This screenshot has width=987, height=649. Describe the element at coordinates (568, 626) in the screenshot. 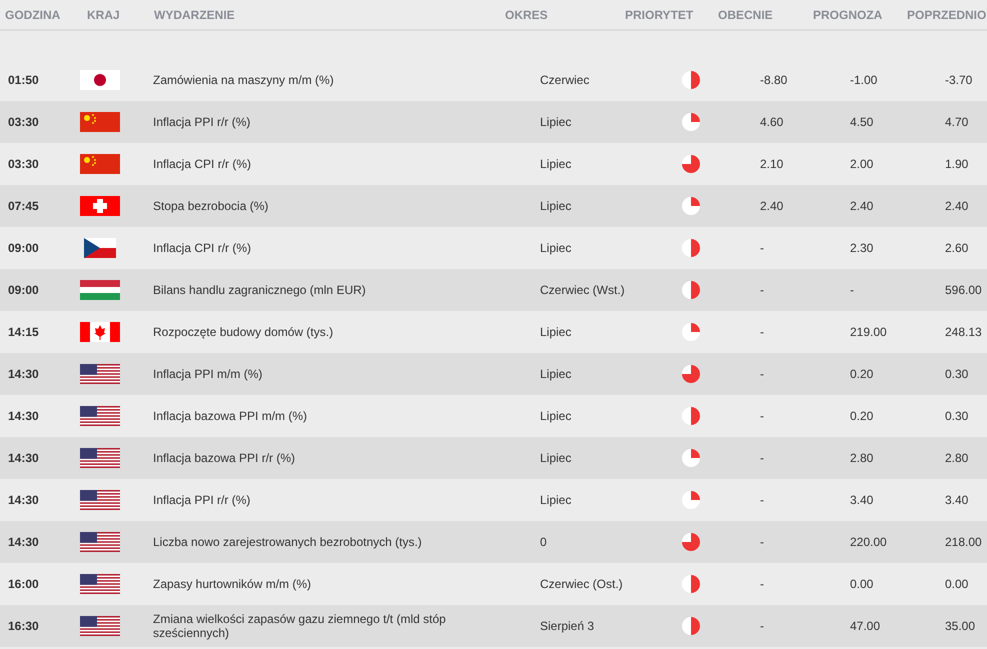

I see `period-cell-text: Sierpień 3` at that location.